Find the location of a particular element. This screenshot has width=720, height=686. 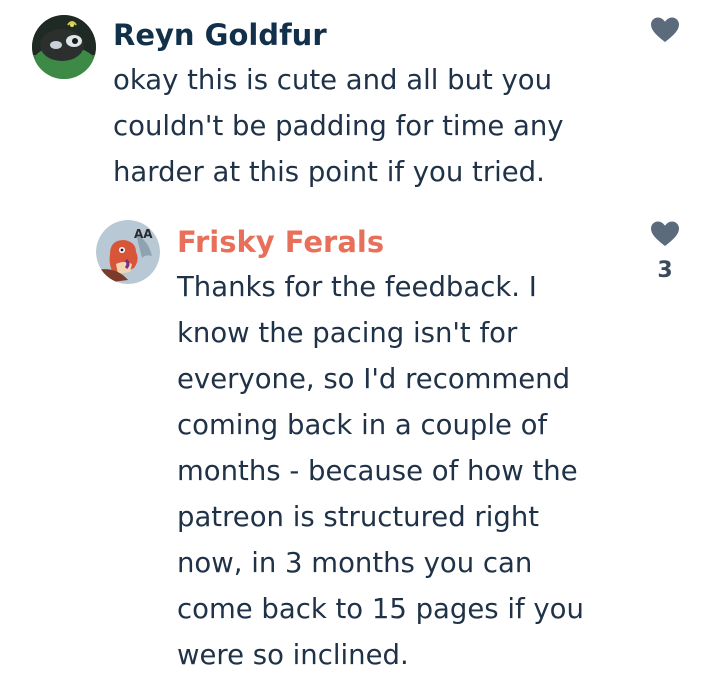

comment-line: patreon is structured right is located at coordinates (358, 517).